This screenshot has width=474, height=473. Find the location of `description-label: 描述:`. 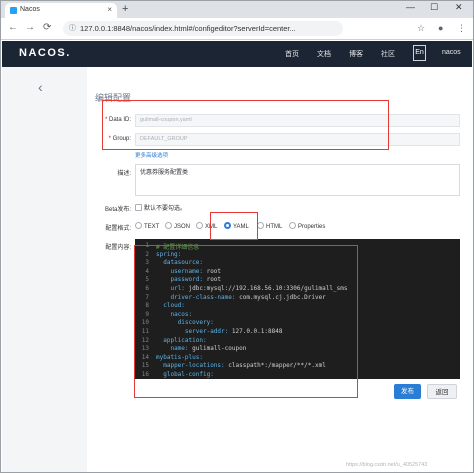

description-label: 描述: is located at coordinates (124, 174).